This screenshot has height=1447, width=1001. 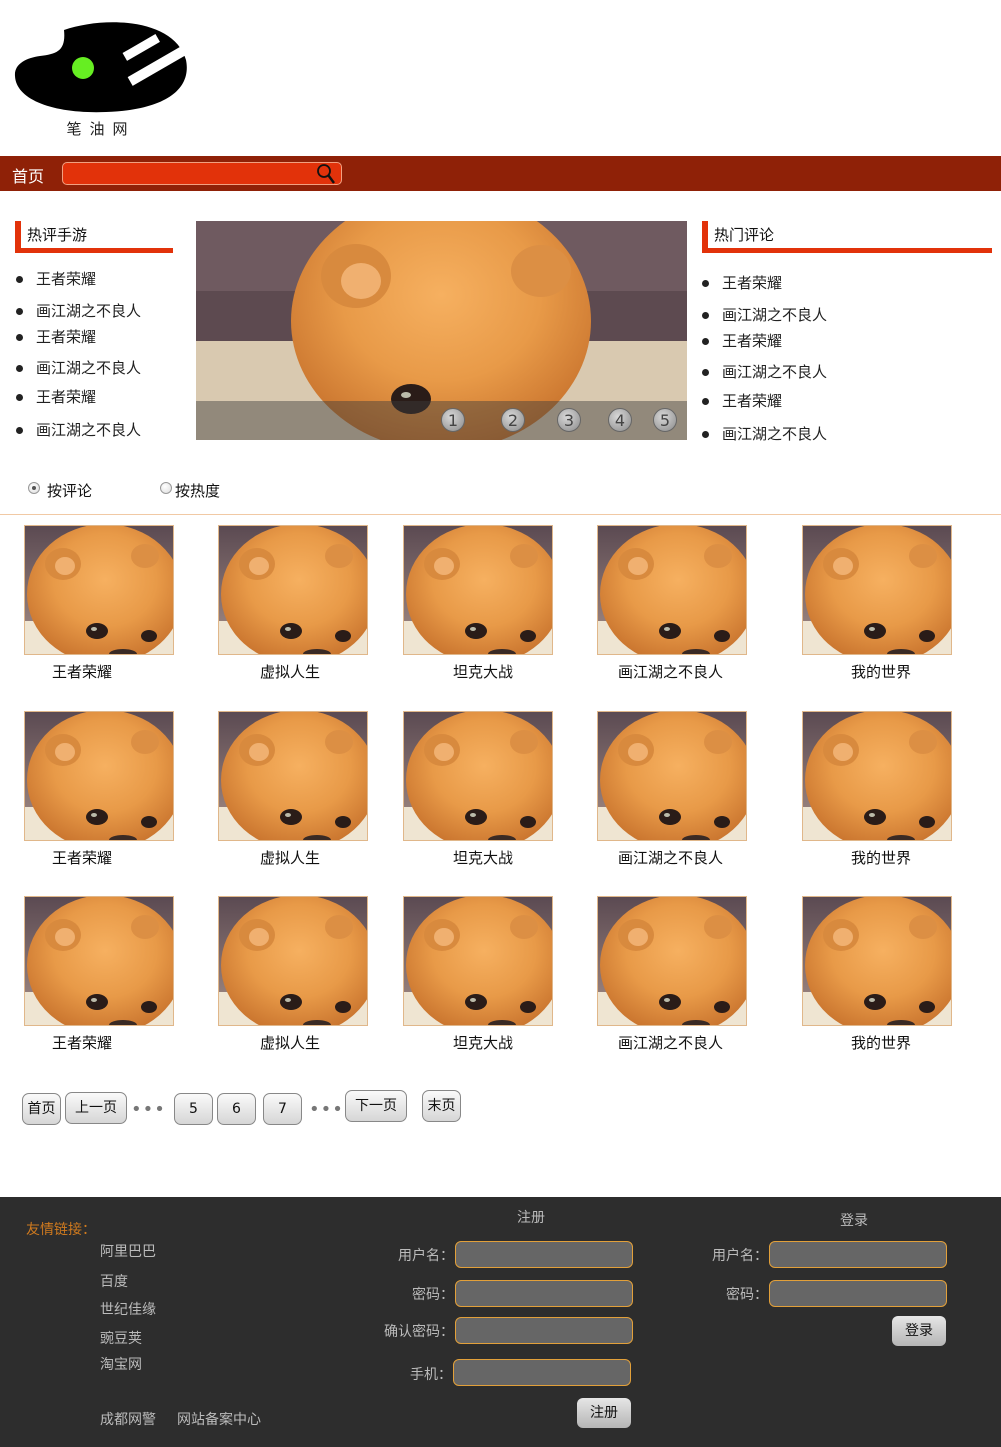 What do you see at coordinates (453, 420) in the screenshot?
I see `slide-indicator: 1` at bounding box center [453, 420].